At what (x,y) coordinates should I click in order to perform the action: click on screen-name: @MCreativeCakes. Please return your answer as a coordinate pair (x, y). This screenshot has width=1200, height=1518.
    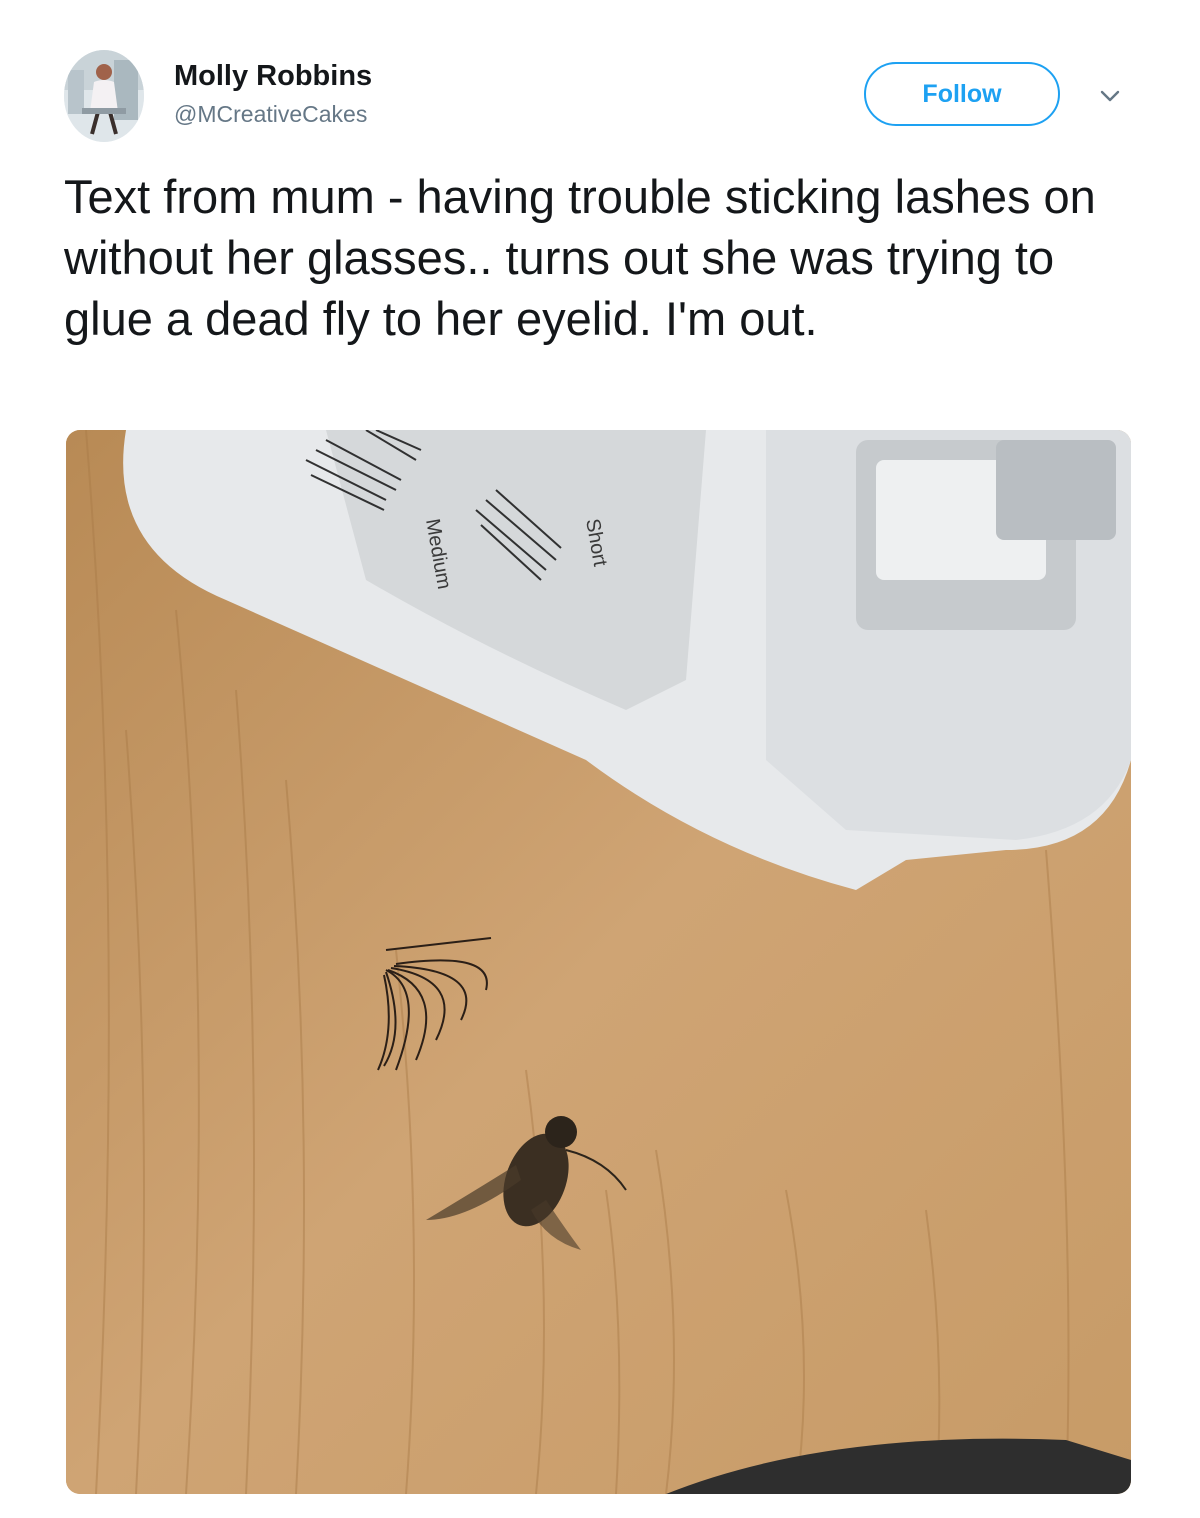
    Looking at the image, I should click on (273, 114).